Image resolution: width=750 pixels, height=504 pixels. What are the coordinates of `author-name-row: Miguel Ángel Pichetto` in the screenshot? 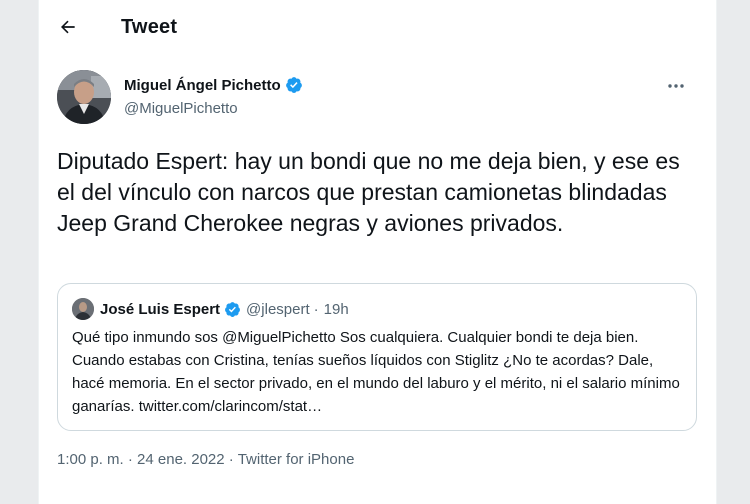 It's located at (213, 85).